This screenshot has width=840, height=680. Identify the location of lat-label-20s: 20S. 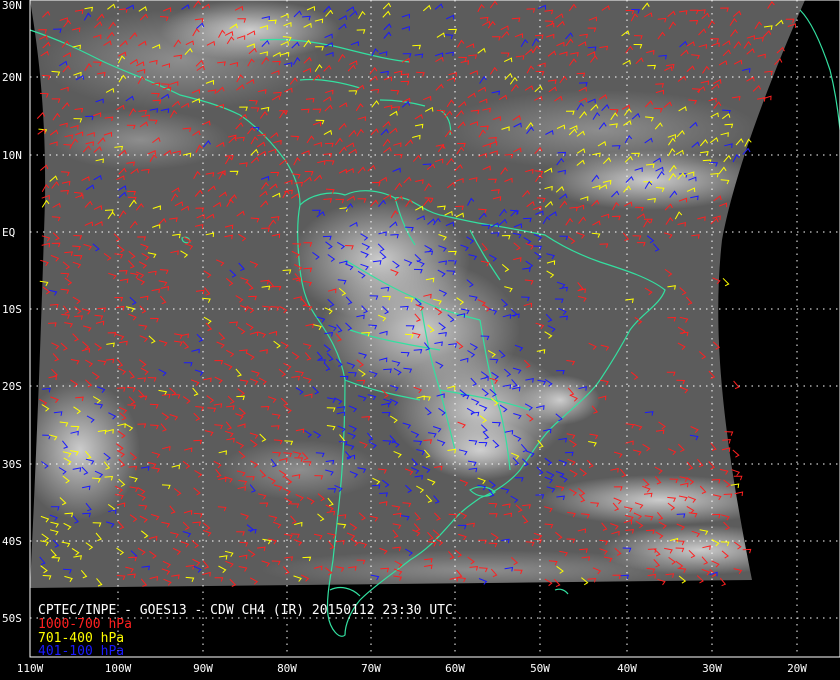
(12, 386).